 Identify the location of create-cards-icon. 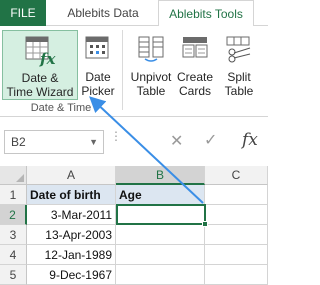
(195, 49).